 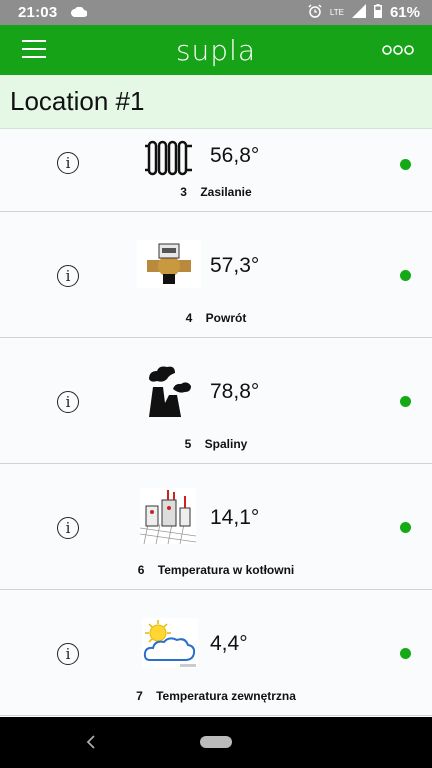 I want to click on hamburger-menu-icon, so click(x=34, y=50).